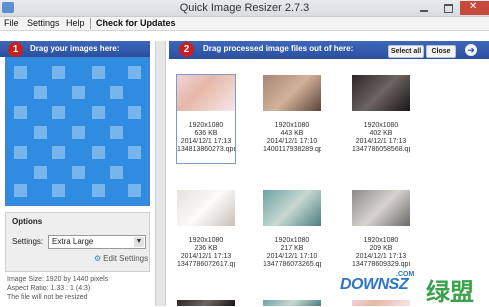 This screenshot has height=307, width=489. I want to click on select-all-button: Select all, so click(406, 51).